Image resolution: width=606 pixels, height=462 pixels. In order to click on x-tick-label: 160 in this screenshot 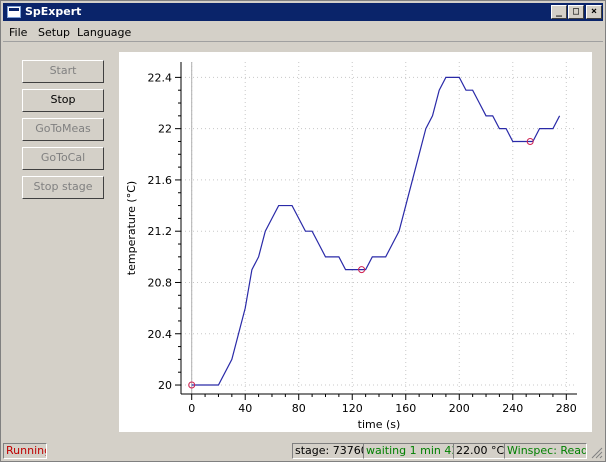, I will do `click(405, 408)`.